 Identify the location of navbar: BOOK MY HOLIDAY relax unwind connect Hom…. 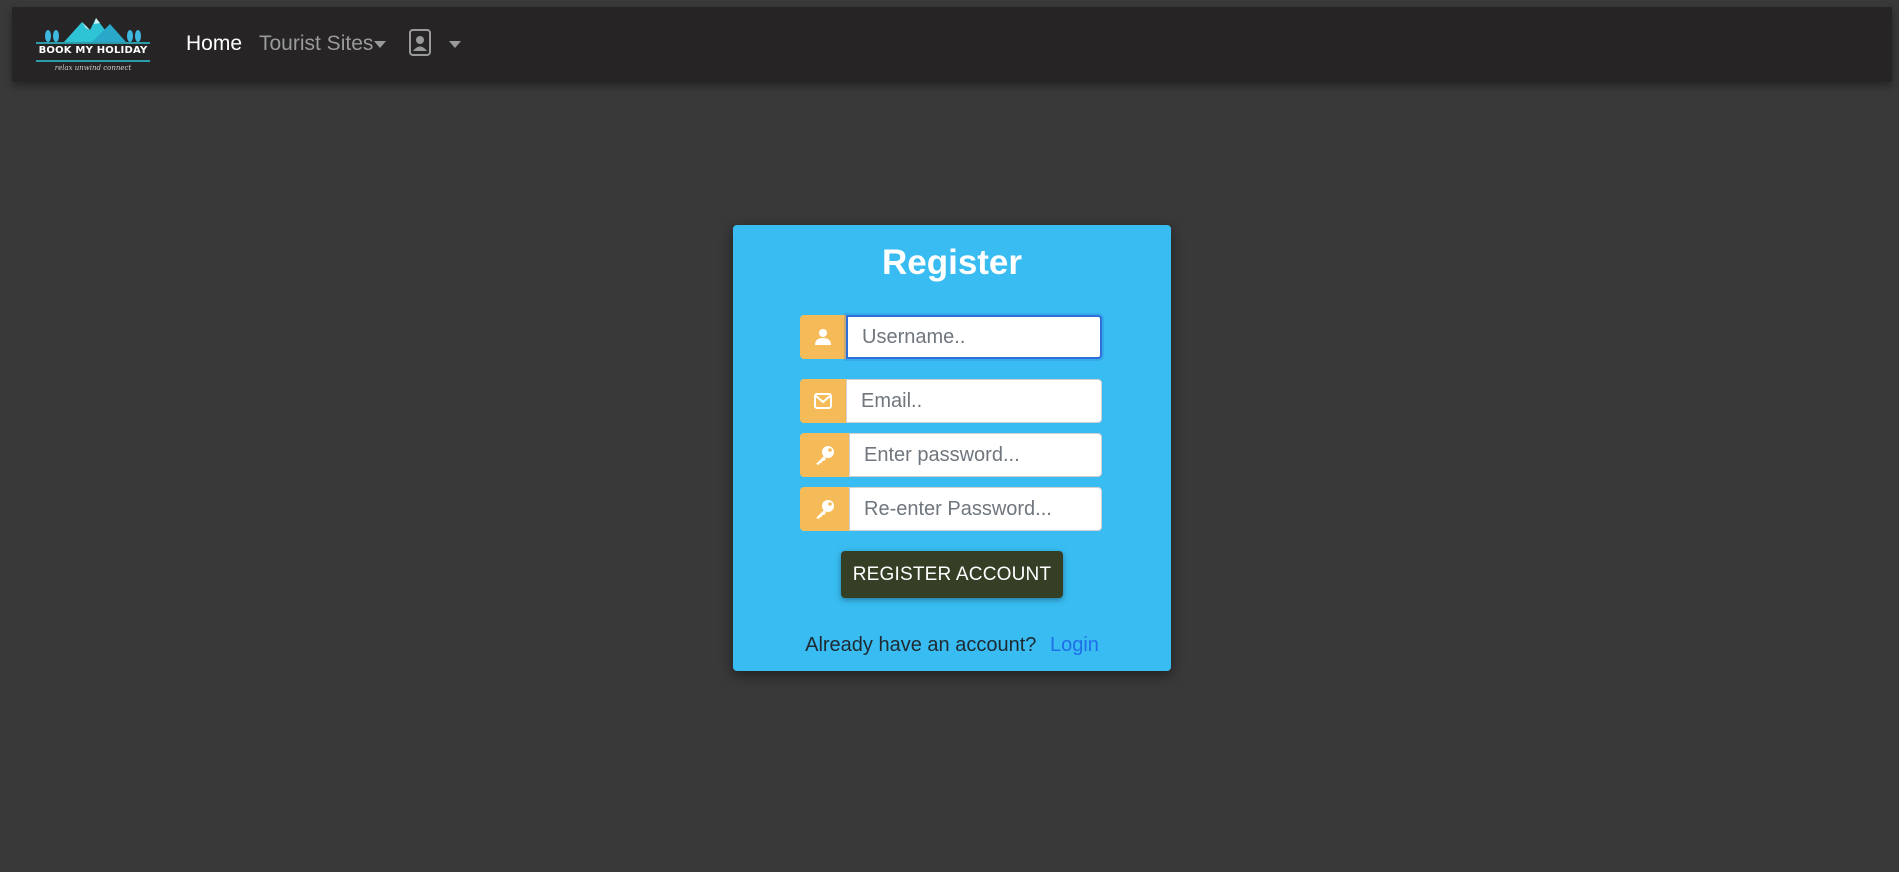
(952, 44).